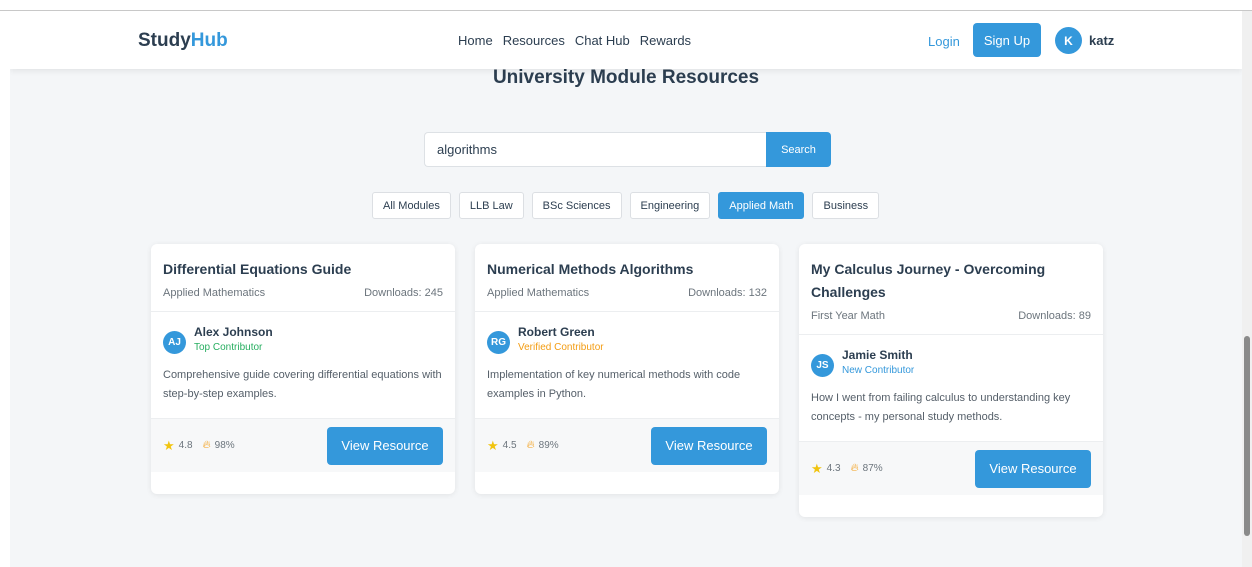 This screenshot has width=1252, height=567. Describe the element at coordinates (1101, 40) in the screenshot. I see `username: katz` at that location.